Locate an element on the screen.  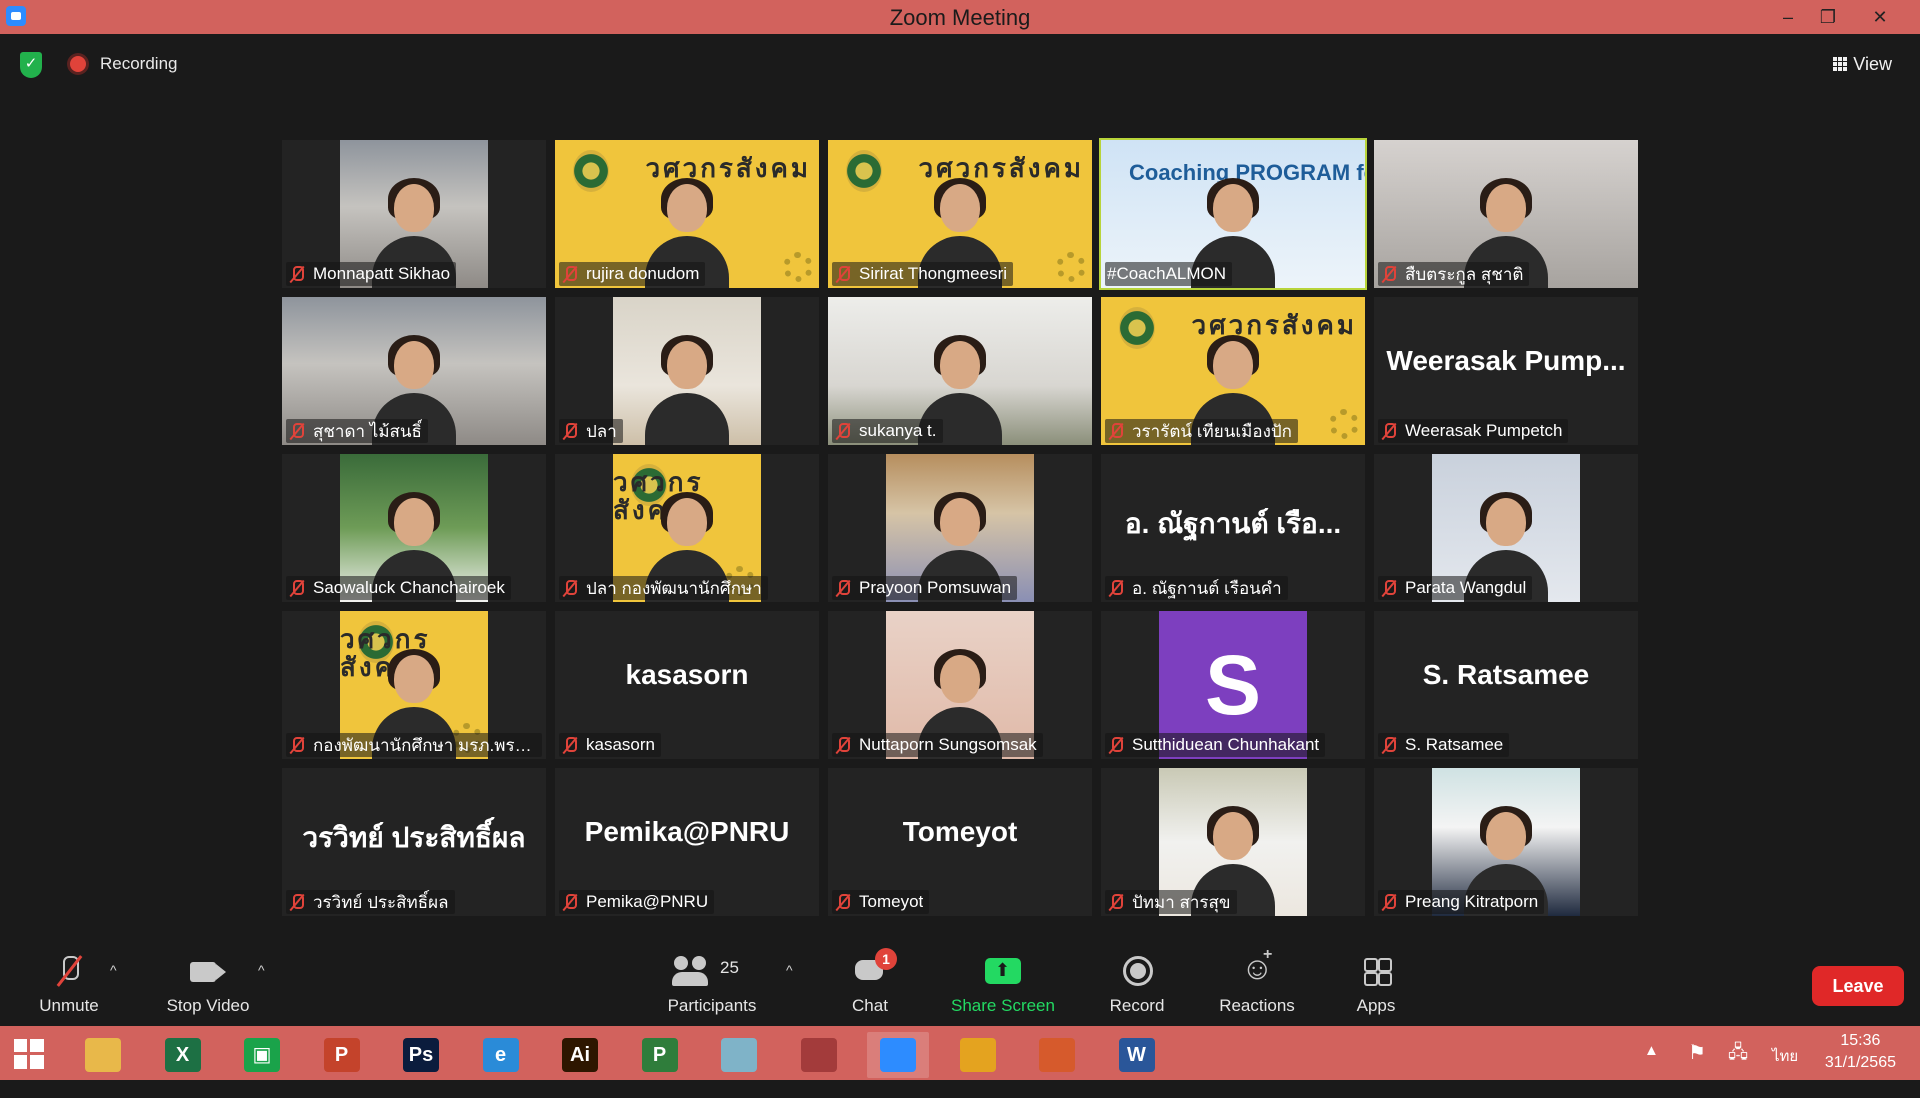
record-button: Record is located at coordinates (1137, 985).